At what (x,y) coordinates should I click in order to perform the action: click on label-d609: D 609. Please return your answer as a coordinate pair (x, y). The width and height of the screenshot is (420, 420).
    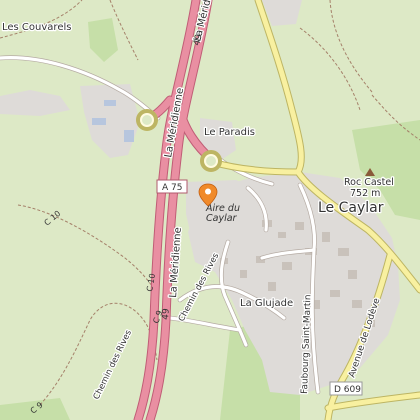
    Looking at the image, I should click on (347, 390).